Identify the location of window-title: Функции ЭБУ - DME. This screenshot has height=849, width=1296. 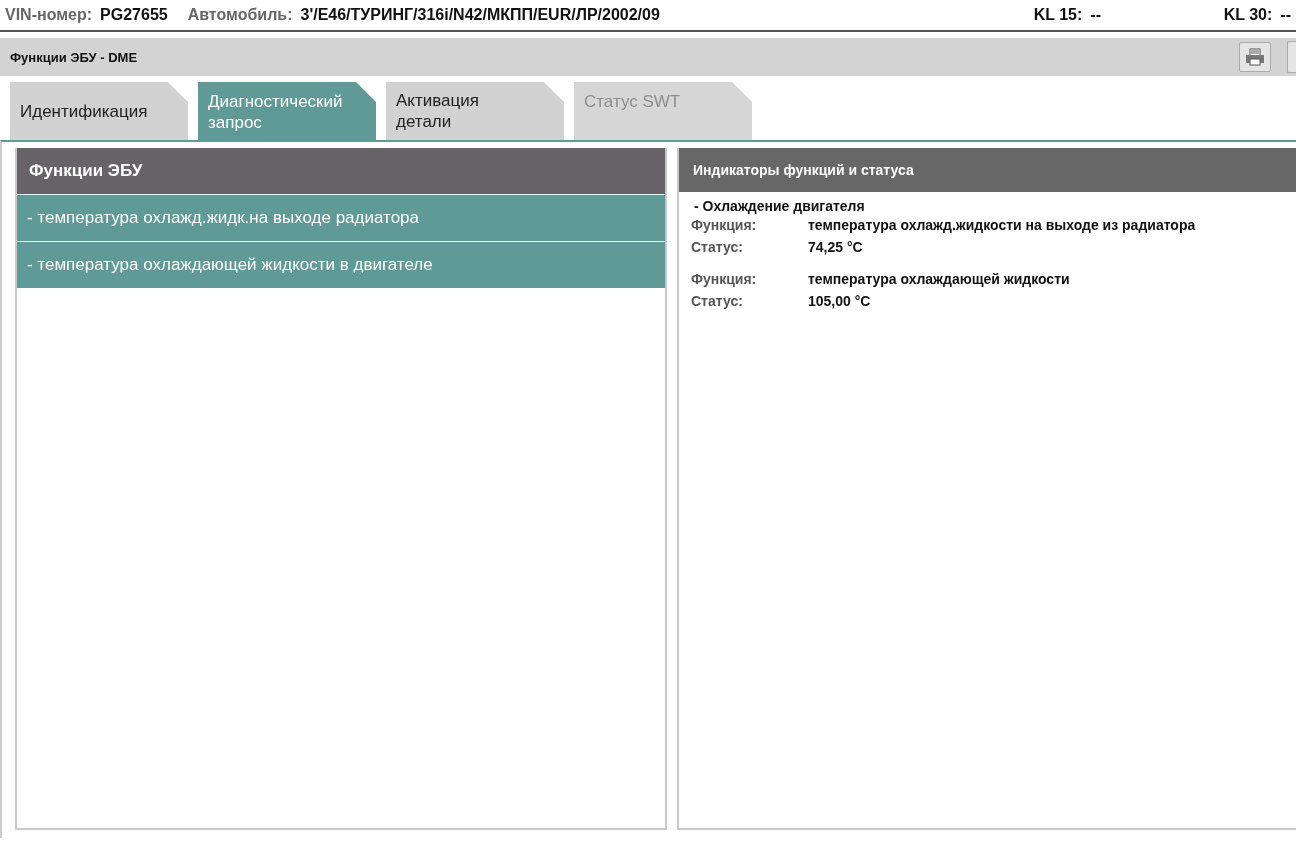
(74, 57).